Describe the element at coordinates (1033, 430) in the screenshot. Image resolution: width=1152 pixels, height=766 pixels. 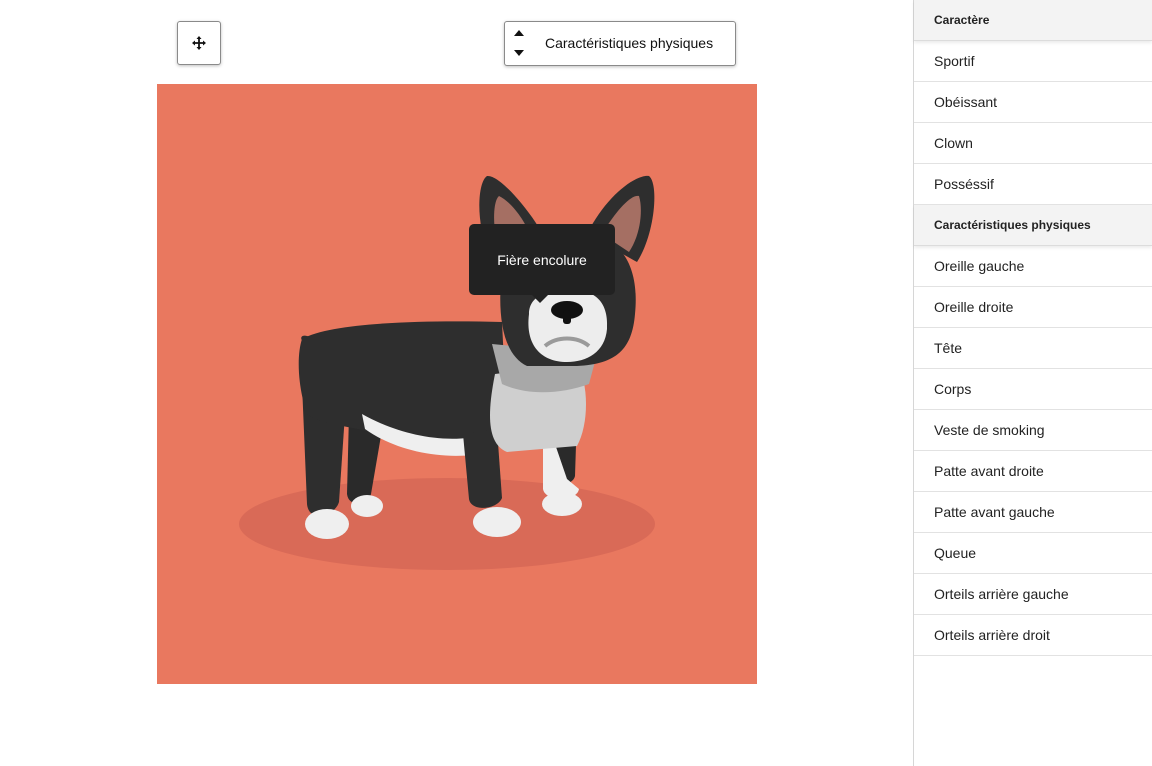
I see `list-item: Veste de smoking` at that location.